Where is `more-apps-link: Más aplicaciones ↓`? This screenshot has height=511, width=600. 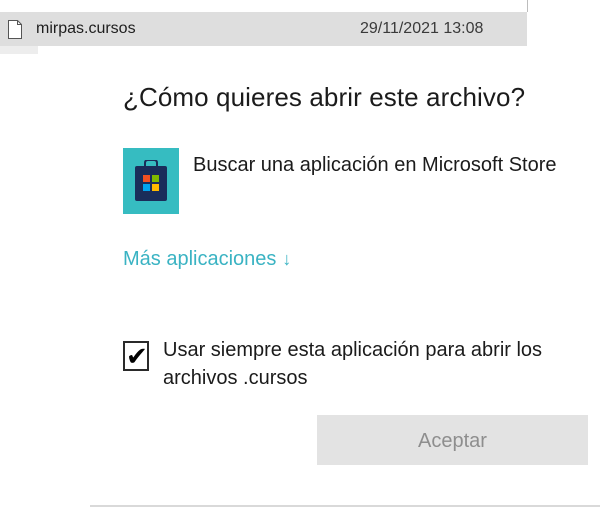 more-apps-link: Más aplicaciones ↓ is located at coordinates (207, 259).